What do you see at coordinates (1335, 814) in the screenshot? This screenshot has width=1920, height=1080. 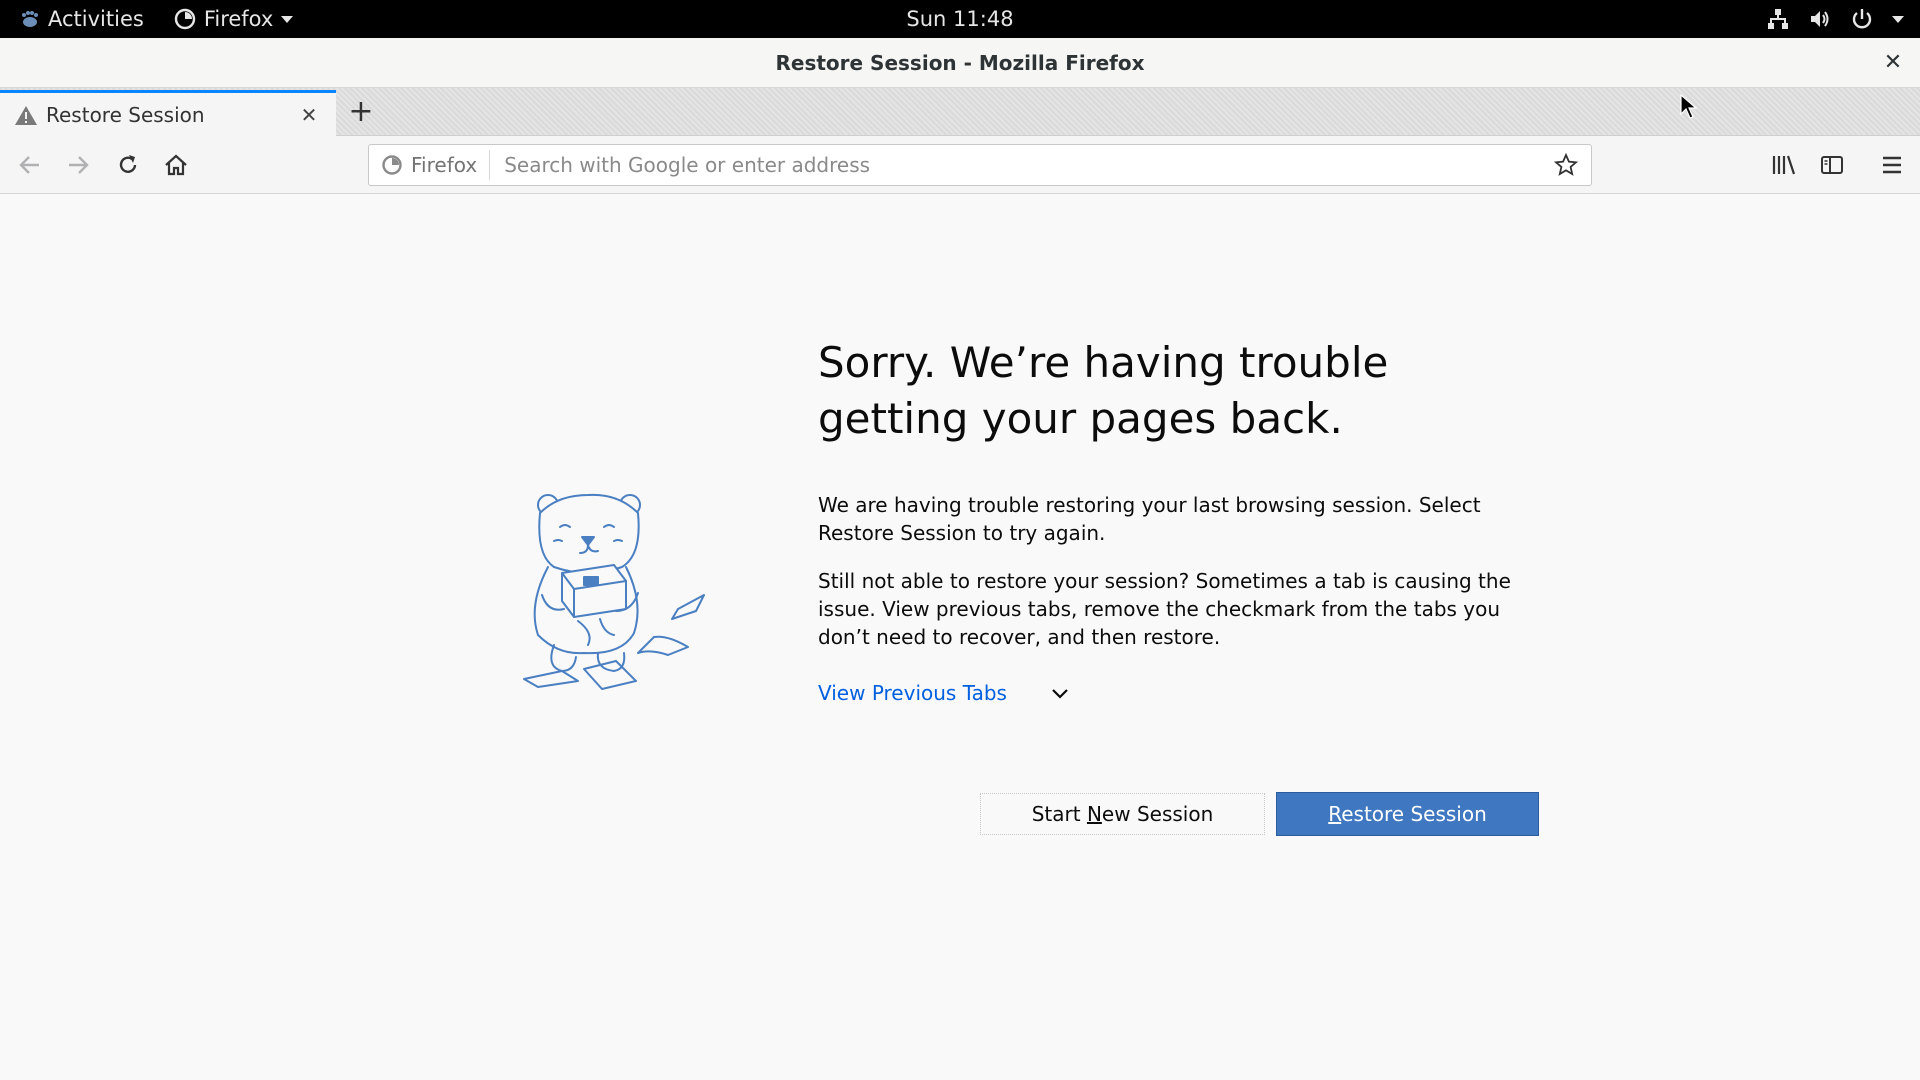 I see `restore-session-accesskey: R` at bounding box center [1335, 814].